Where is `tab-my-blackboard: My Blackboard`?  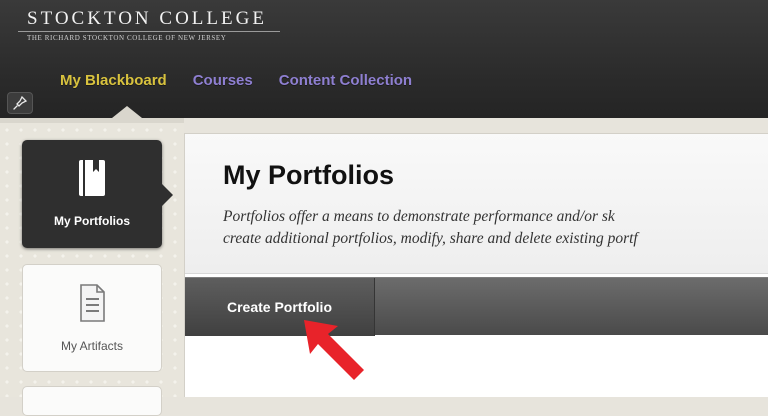 tab-my-blackboard: My Blackboard is located at coordinates (113, 80).